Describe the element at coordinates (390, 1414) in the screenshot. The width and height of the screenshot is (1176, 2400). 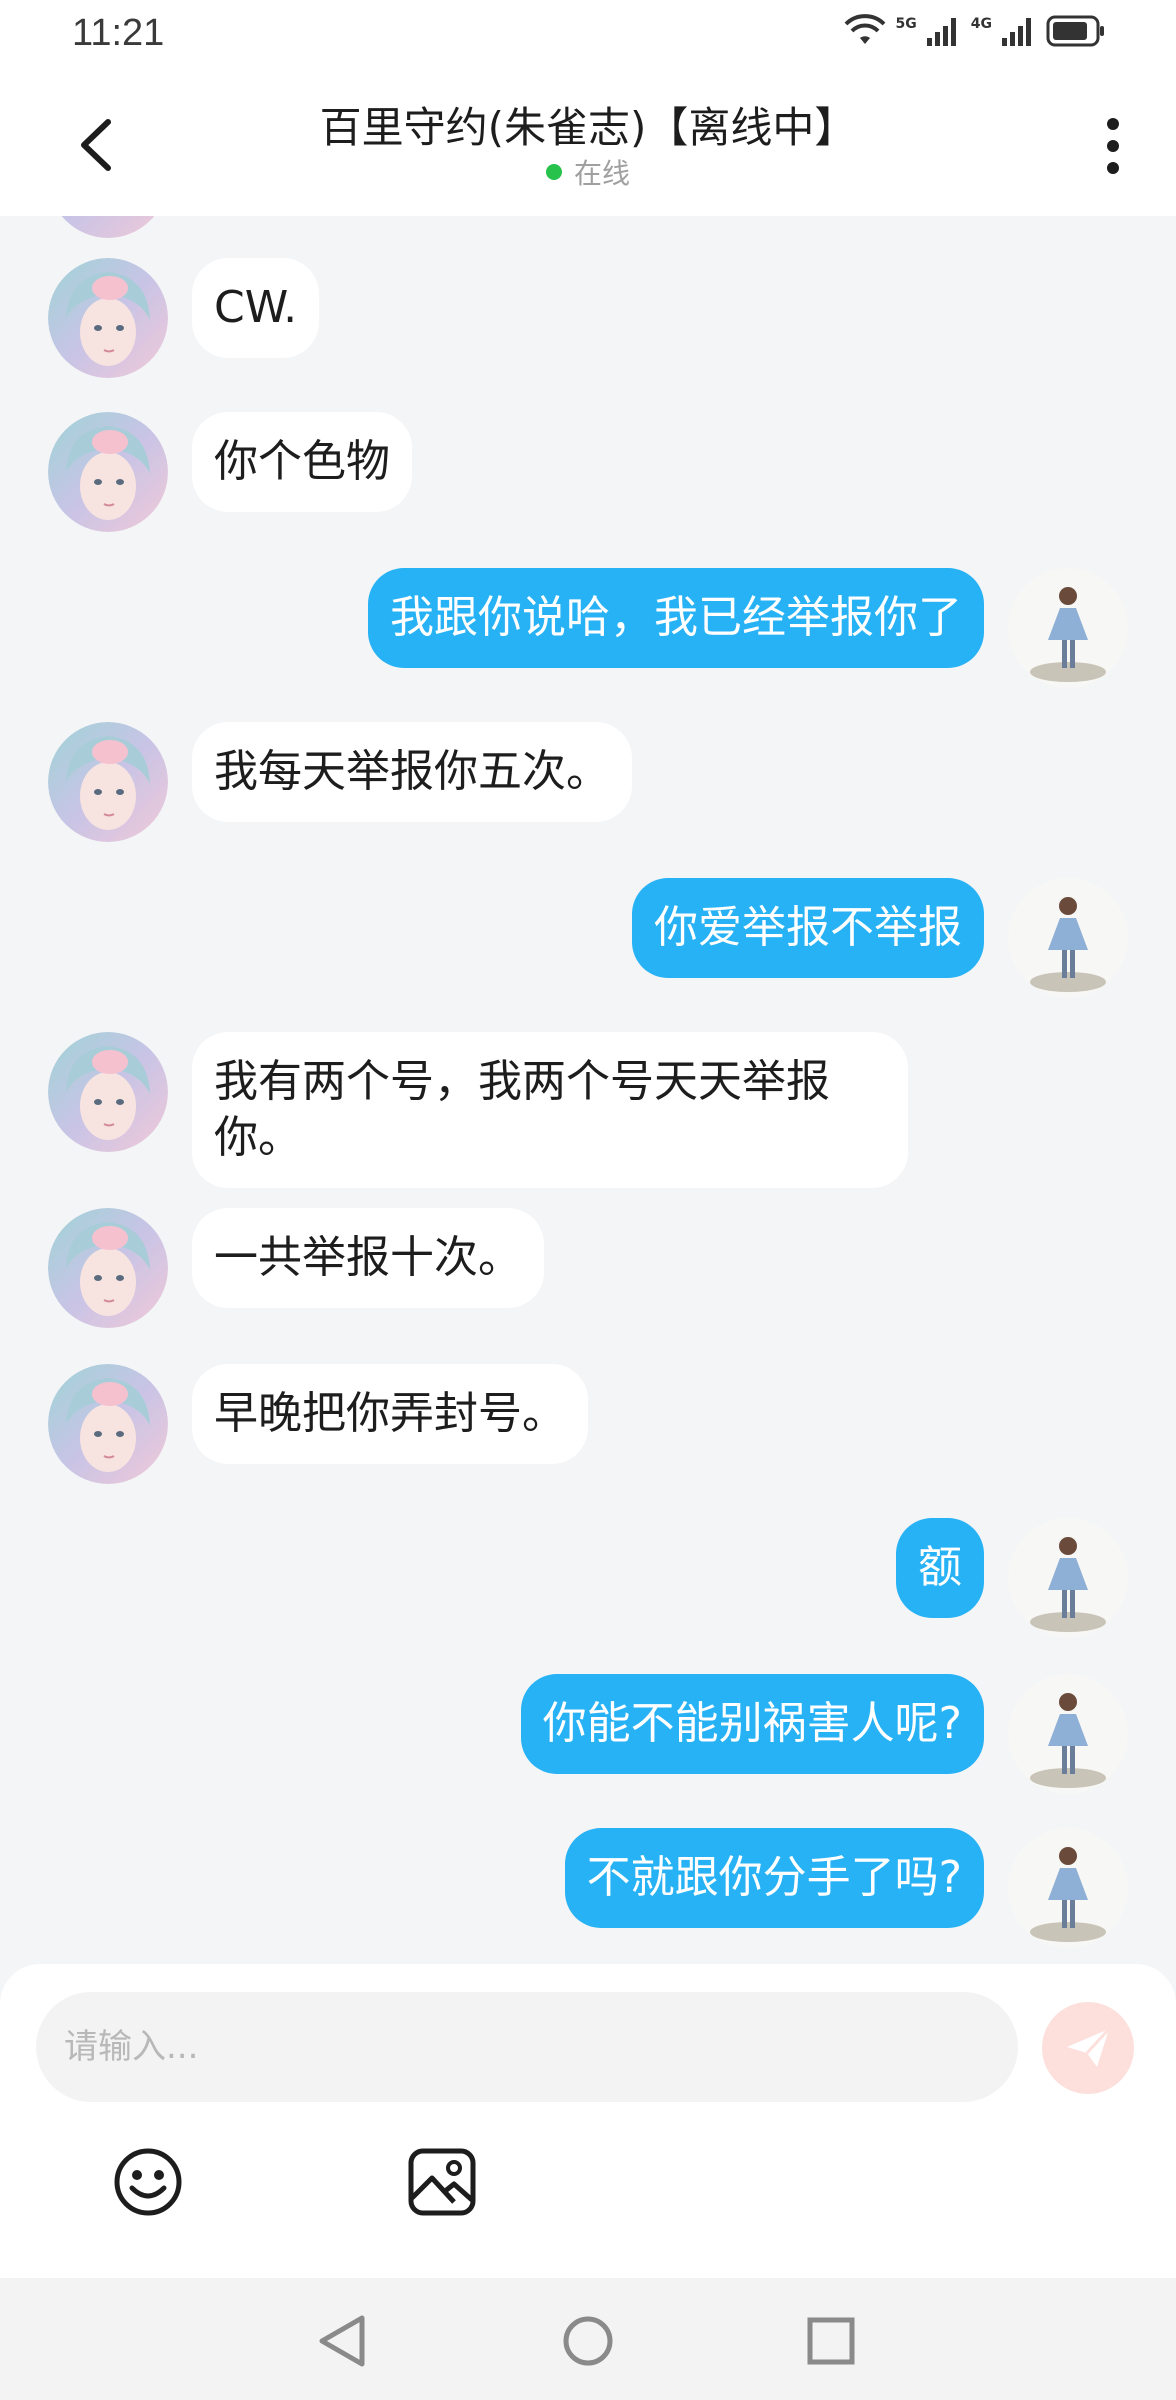
I see `message-bubble: 早晚把你弄封号。` at that location.